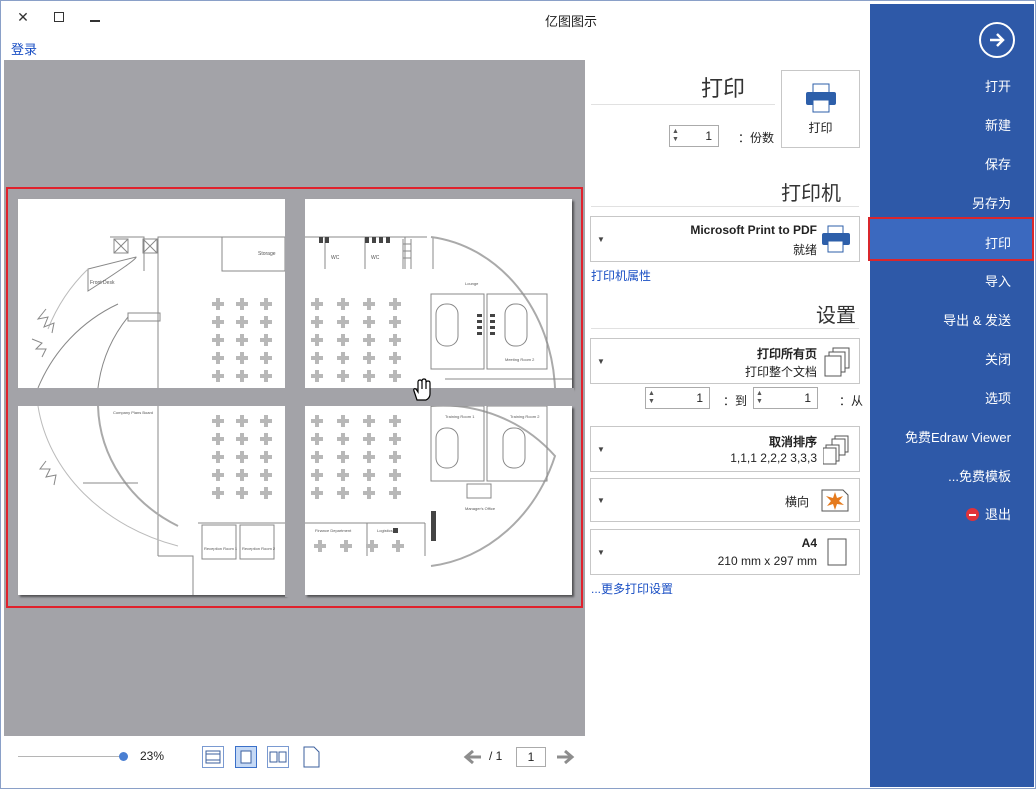 The image size is (1036, 789). I want to click on sidebar-item-open: 打开, so click(998, 85).